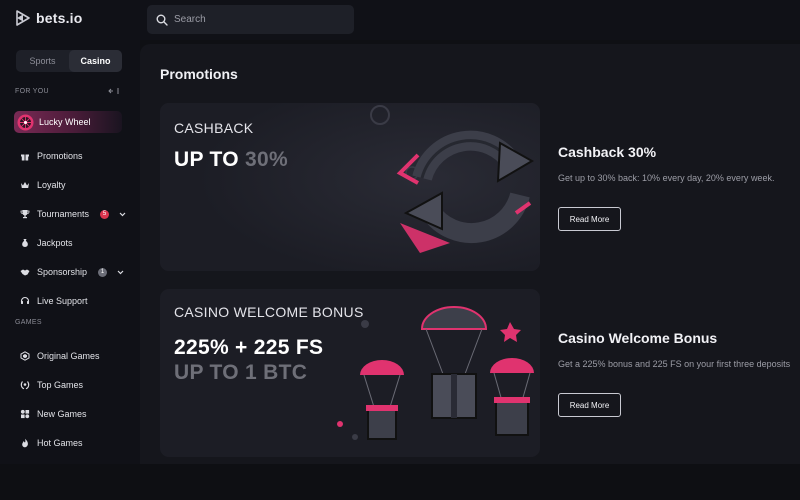 Image resolution: width=800 pixels, height=500 pixels. What do you see at coordinates (25, 356) in the screenshot?
I see `gem-icon` at bounding box center [25, 356].